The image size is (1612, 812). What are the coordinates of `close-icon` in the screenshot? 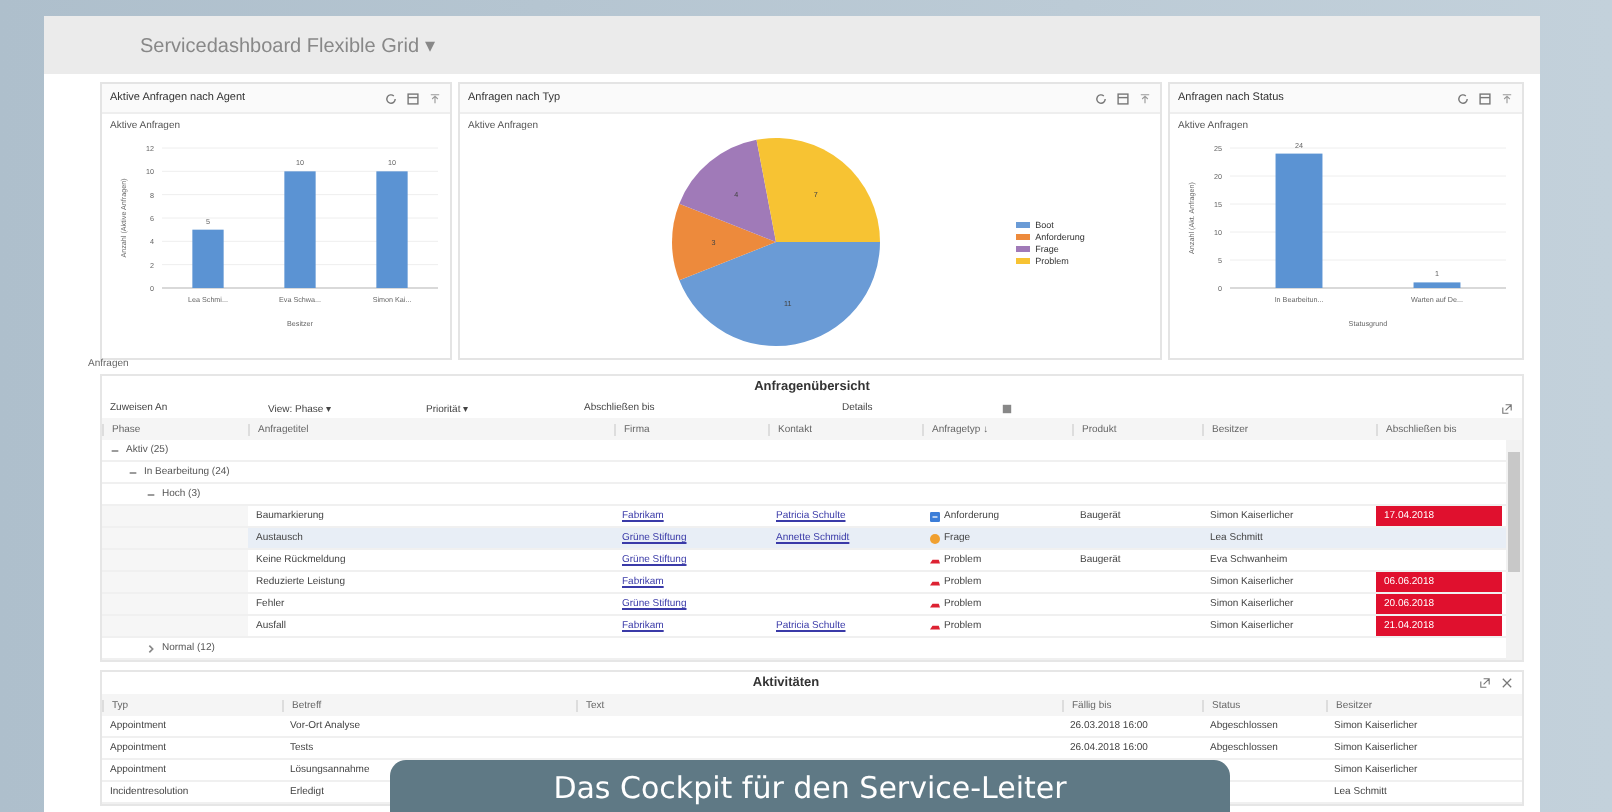 It's located at (1507, 683).